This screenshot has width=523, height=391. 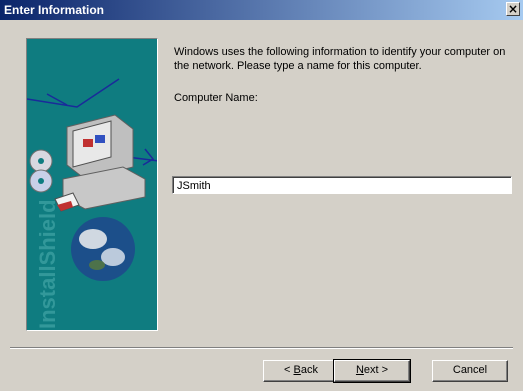 I want to click on back-label-rest: ack, so click(x=309, y=370).